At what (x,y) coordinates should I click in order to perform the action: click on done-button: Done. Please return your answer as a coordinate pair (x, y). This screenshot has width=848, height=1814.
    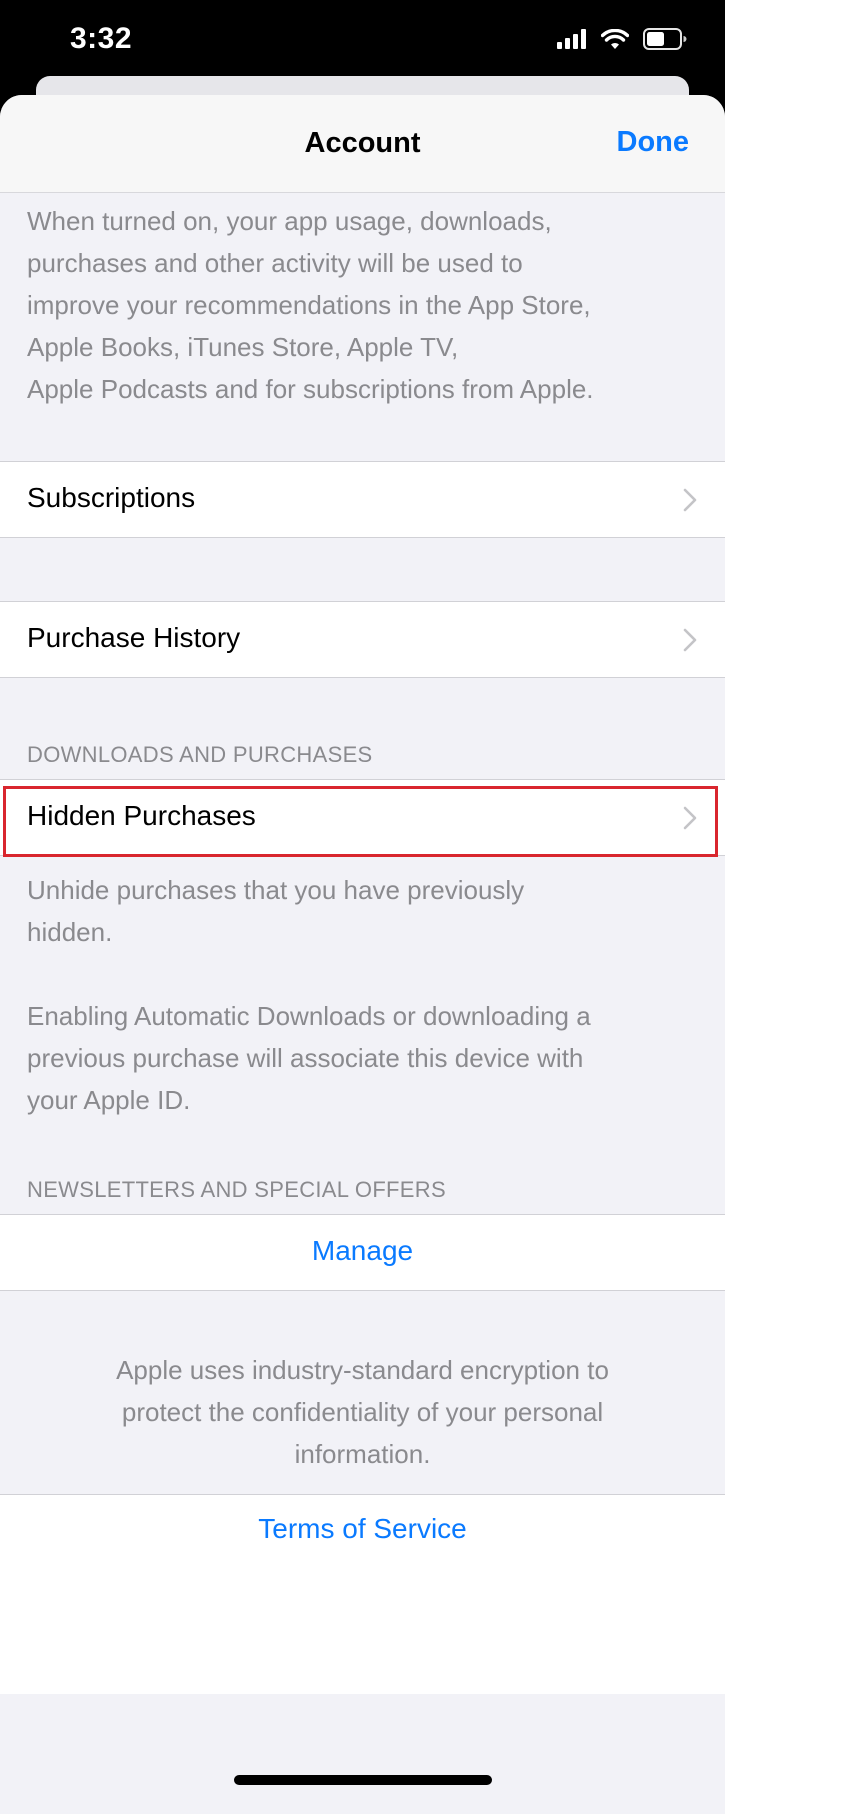
    Looking at the image, I should click on (653, 142).